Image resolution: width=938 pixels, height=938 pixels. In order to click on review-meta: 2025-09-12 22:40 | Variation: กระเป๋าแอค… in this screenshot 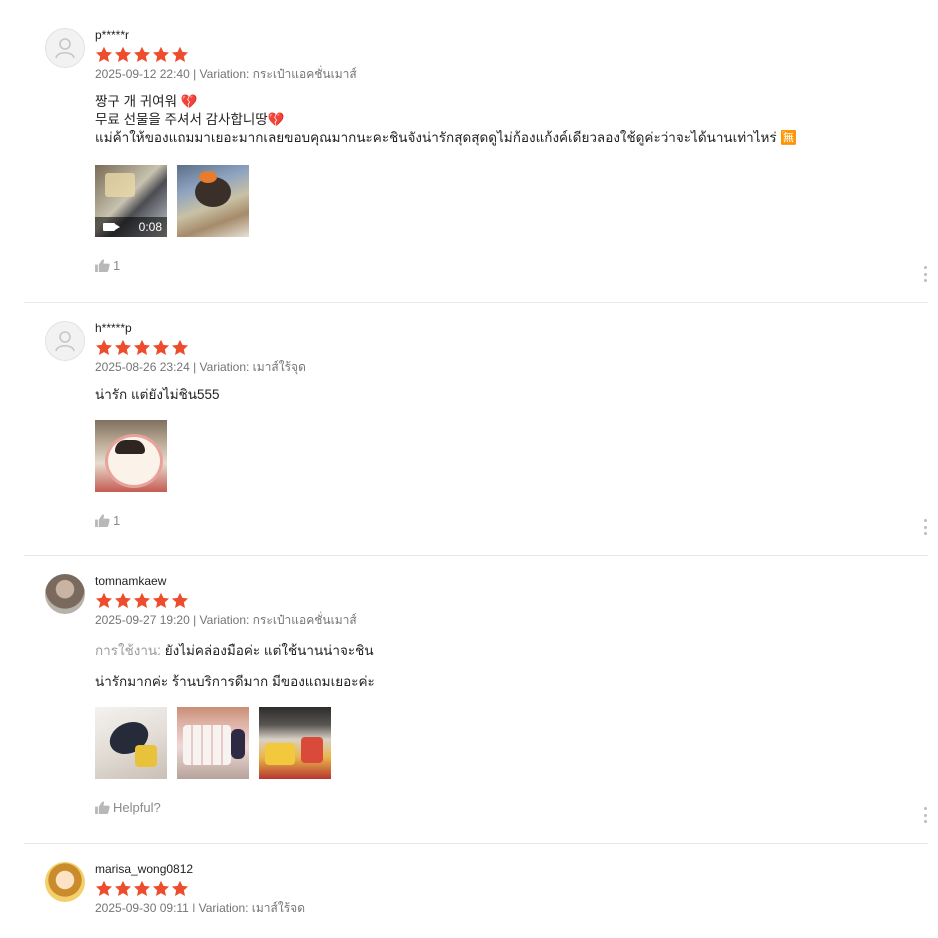, I will do `click(226, 74)`.